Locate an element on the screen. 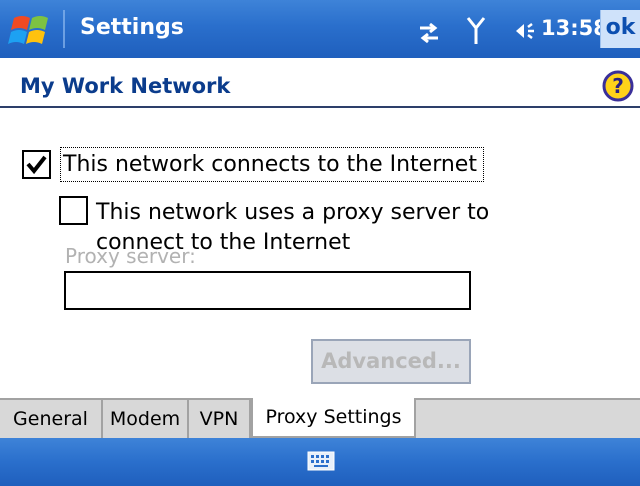 The height and width of the screenshot is (486, 640). ok-button: ok is located at coordinates (620, 29).